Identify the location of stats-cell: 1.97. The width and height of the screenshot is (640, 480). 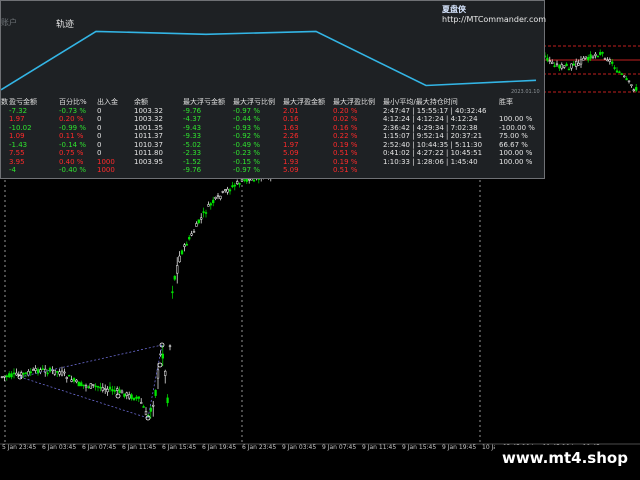
(291, 144).